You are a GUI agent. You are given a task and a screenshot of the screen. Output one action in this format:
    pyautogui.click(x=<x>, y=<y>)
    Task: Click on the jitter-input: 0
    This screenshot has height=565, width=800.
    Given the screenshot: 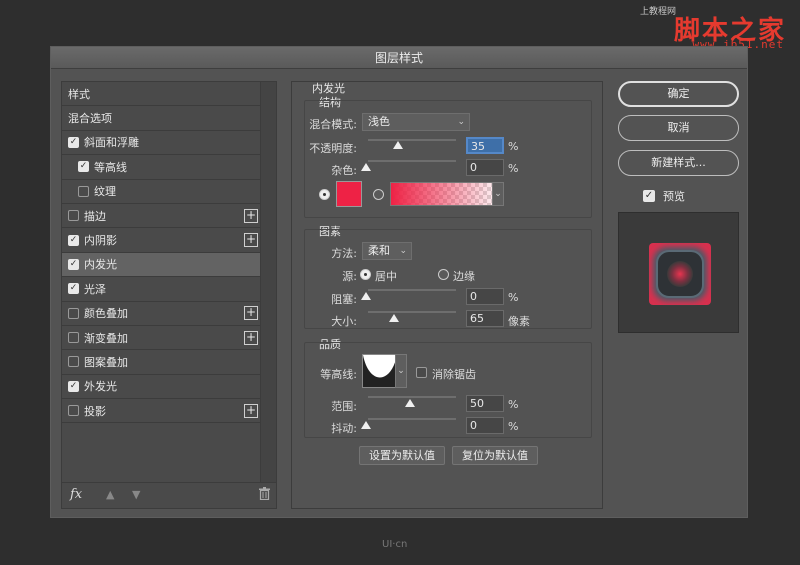 What is the action you would take?
    pyautogui.click(x=485, y=425)
    